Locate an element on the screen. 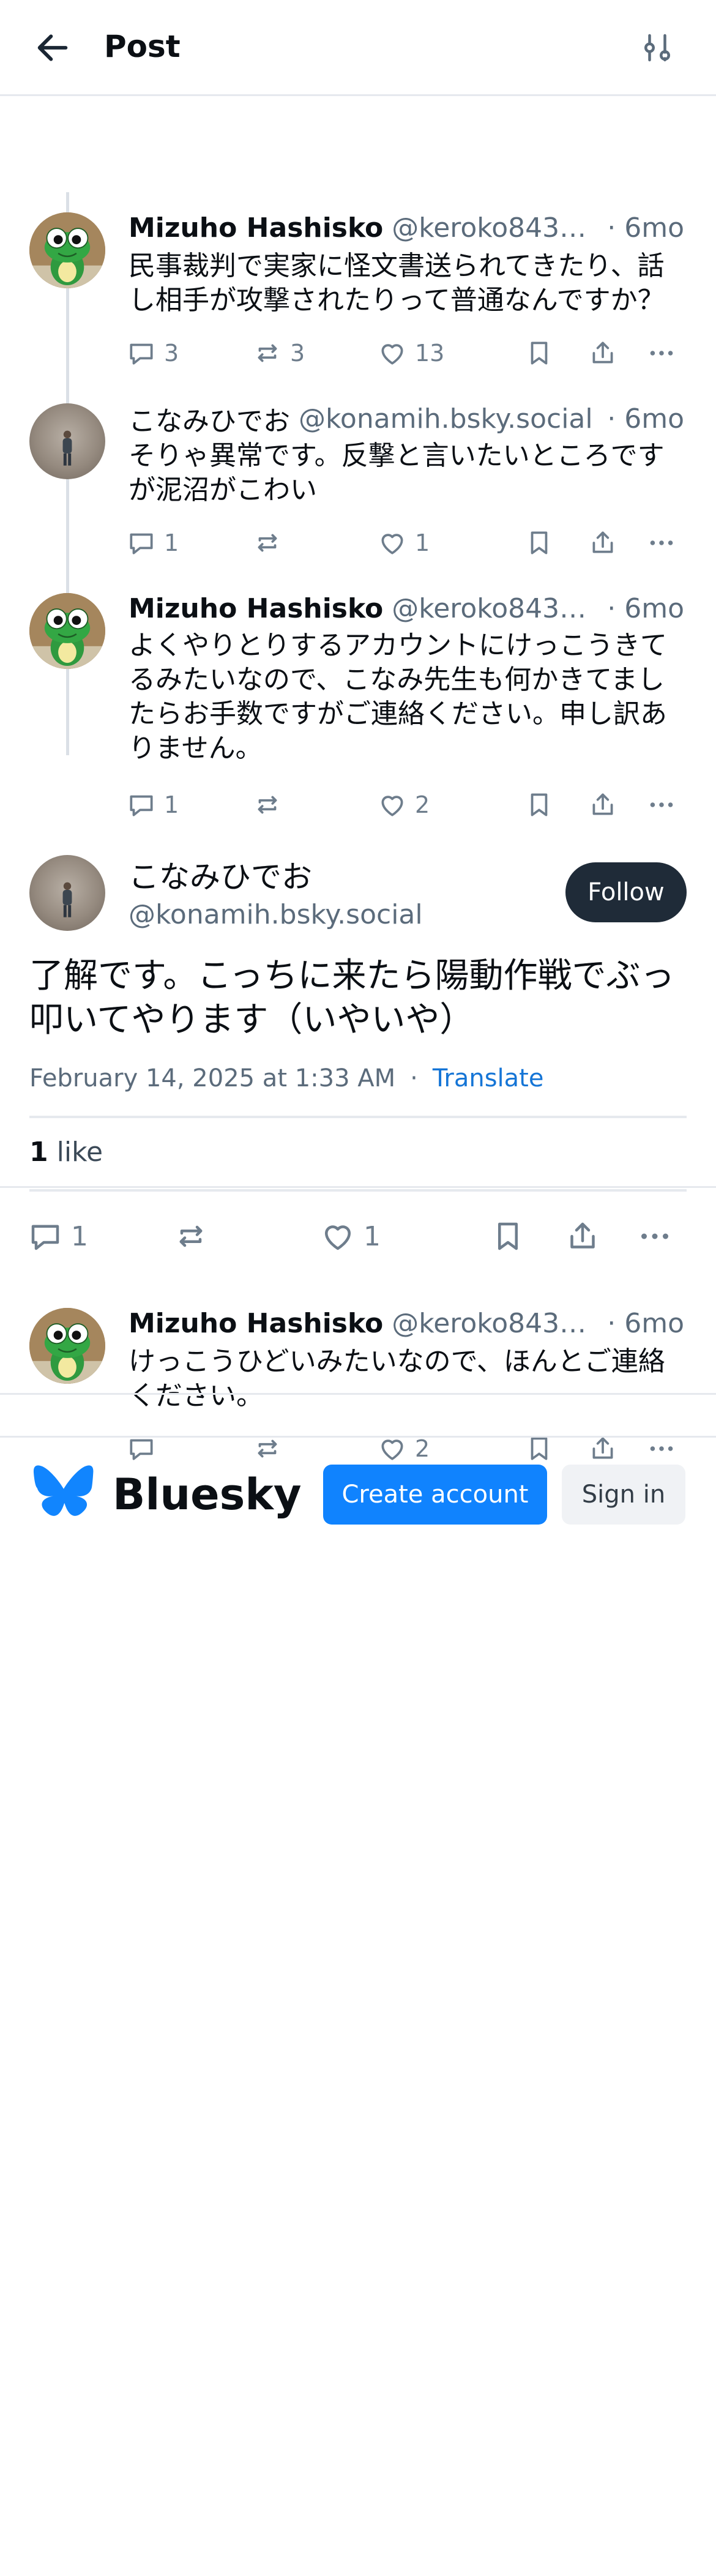  like-count: 2 is located at coordinates (423, 805).